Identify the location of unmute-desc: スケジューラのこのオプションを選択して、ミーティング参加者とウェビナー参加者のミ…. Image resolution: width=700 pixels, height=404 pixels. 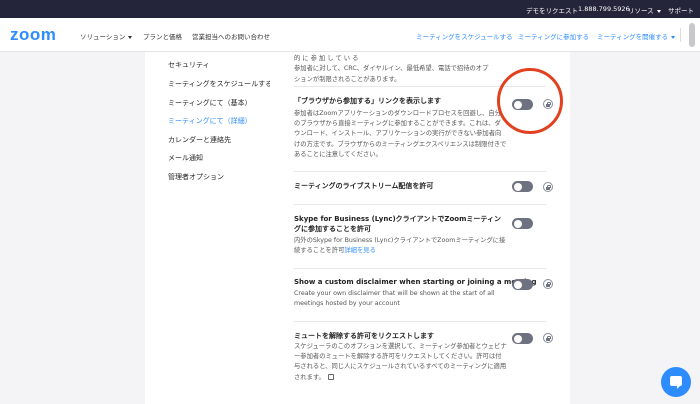
(400, 362).